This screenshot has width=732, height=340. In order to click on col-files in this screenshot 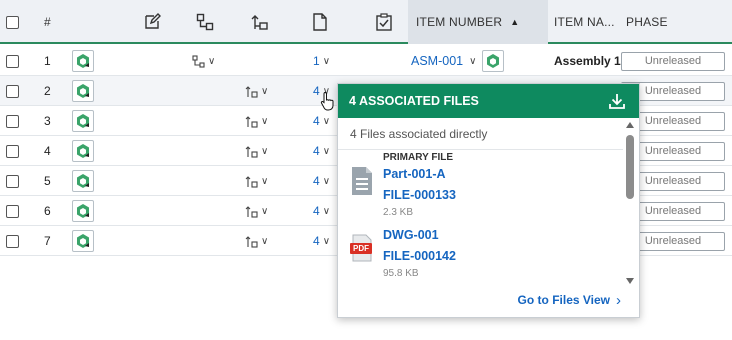, I will do `click(320, 22)`.